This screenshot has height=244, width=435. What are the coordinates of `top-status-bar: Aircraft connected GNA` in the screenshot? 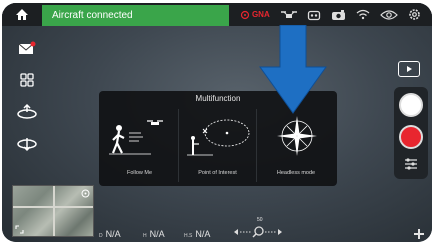 It's located at (217, 14).